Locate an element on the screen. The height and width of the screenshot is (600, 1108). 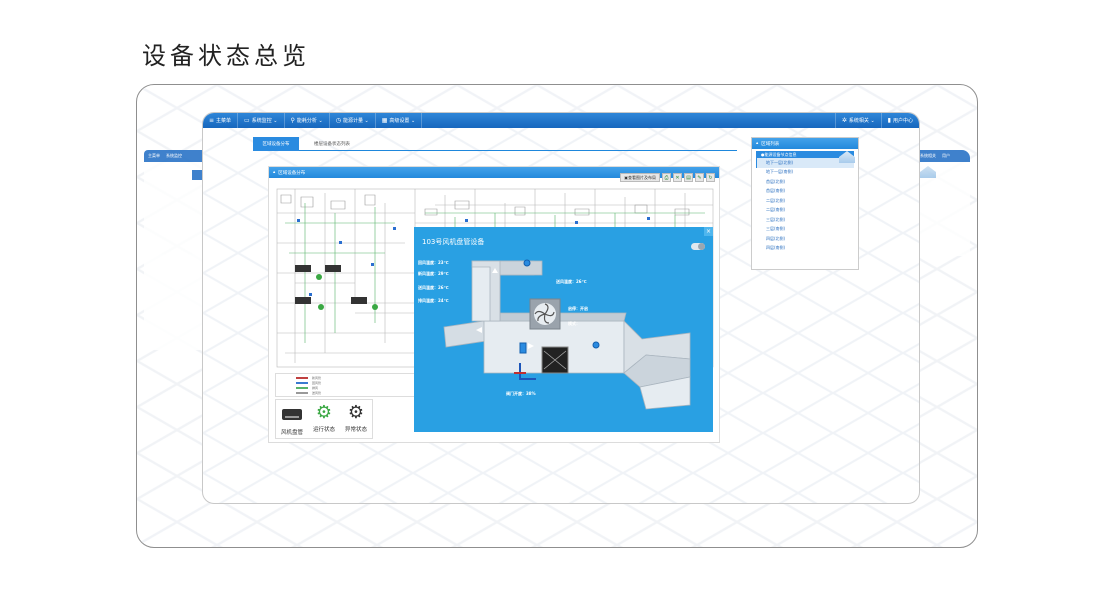
side-left-item: 系统监控 is located at coordinates (174, 155).